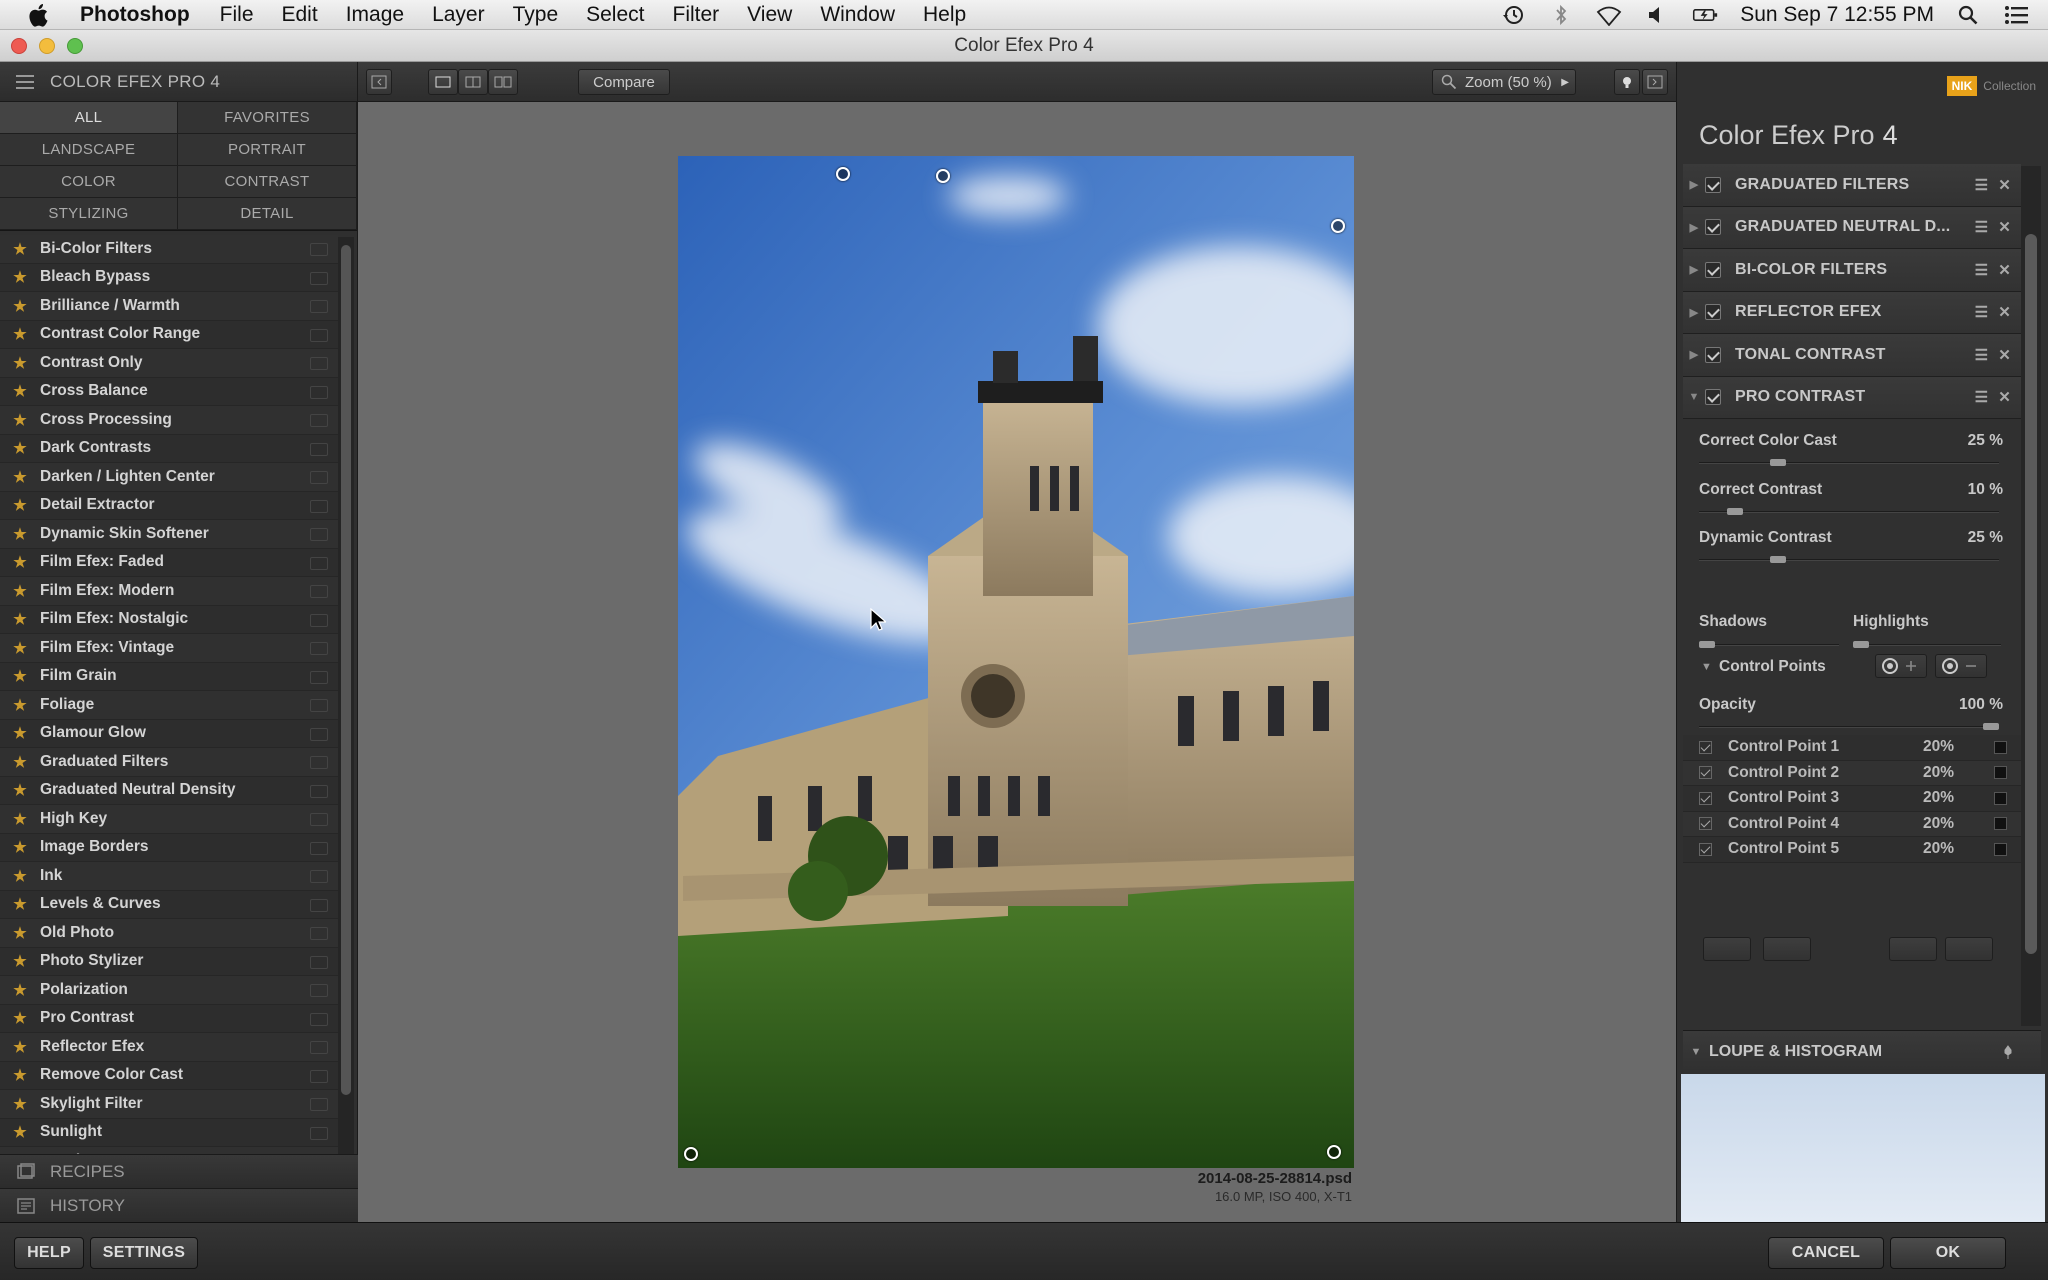 The width and height of the screenshot is (2048, 1280). I want to click on ok-button: OK, so click(1948, 1253).